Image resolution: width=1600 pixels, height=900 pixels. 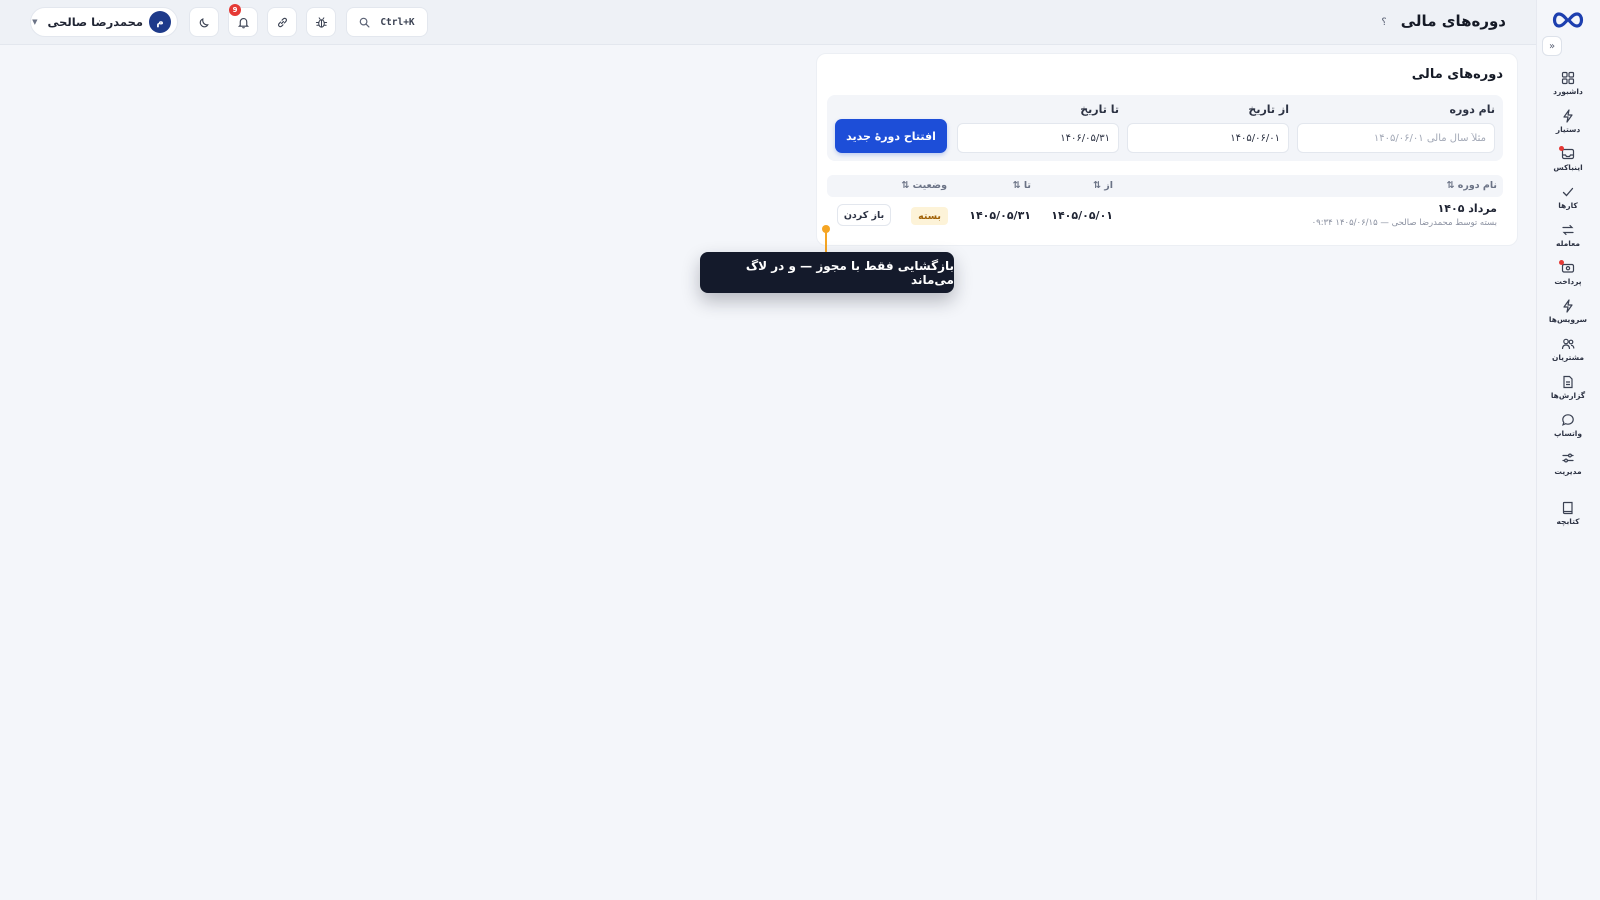 What do you see at coordinates (1208, 138) in the screenshot?
I see `from-date-input` at bounding box center [1208, 138].